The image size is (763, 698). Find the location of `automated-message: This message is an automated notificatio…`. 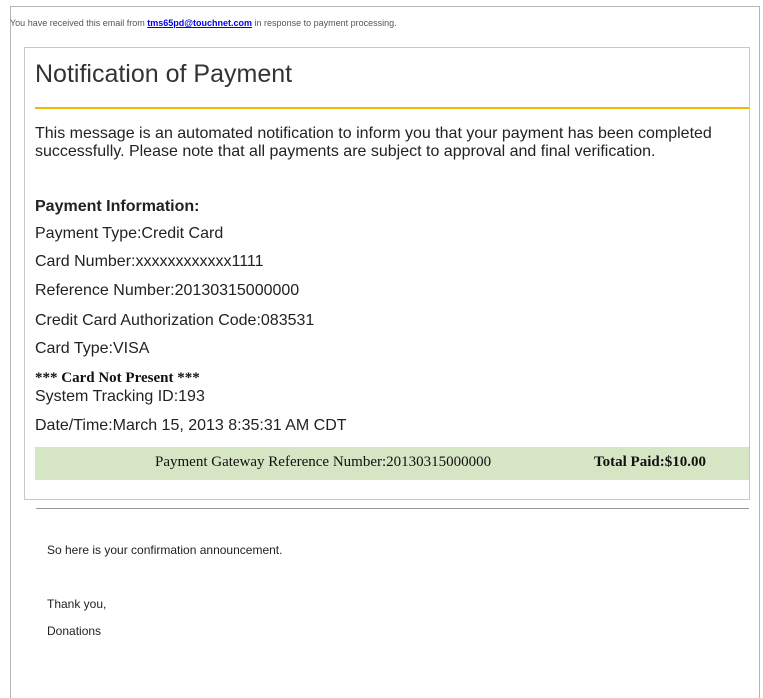

automated-message: This message is an automated notificatio… is located at coordinates (373, 142).